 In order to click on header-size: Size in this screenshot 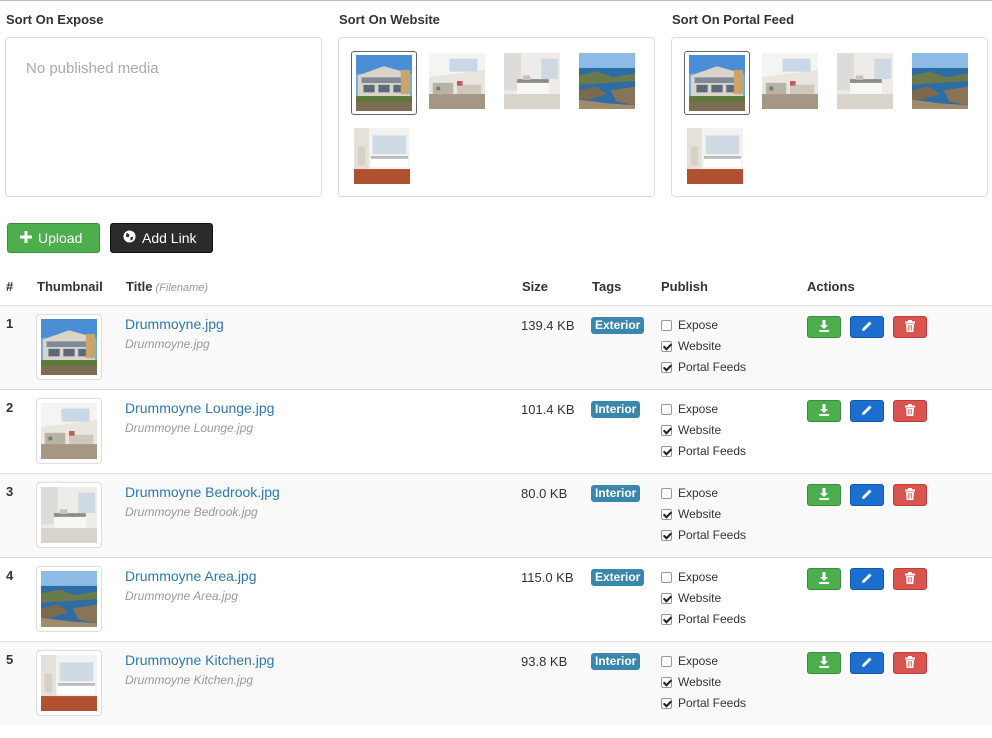, I will do `click(535, 286)`.